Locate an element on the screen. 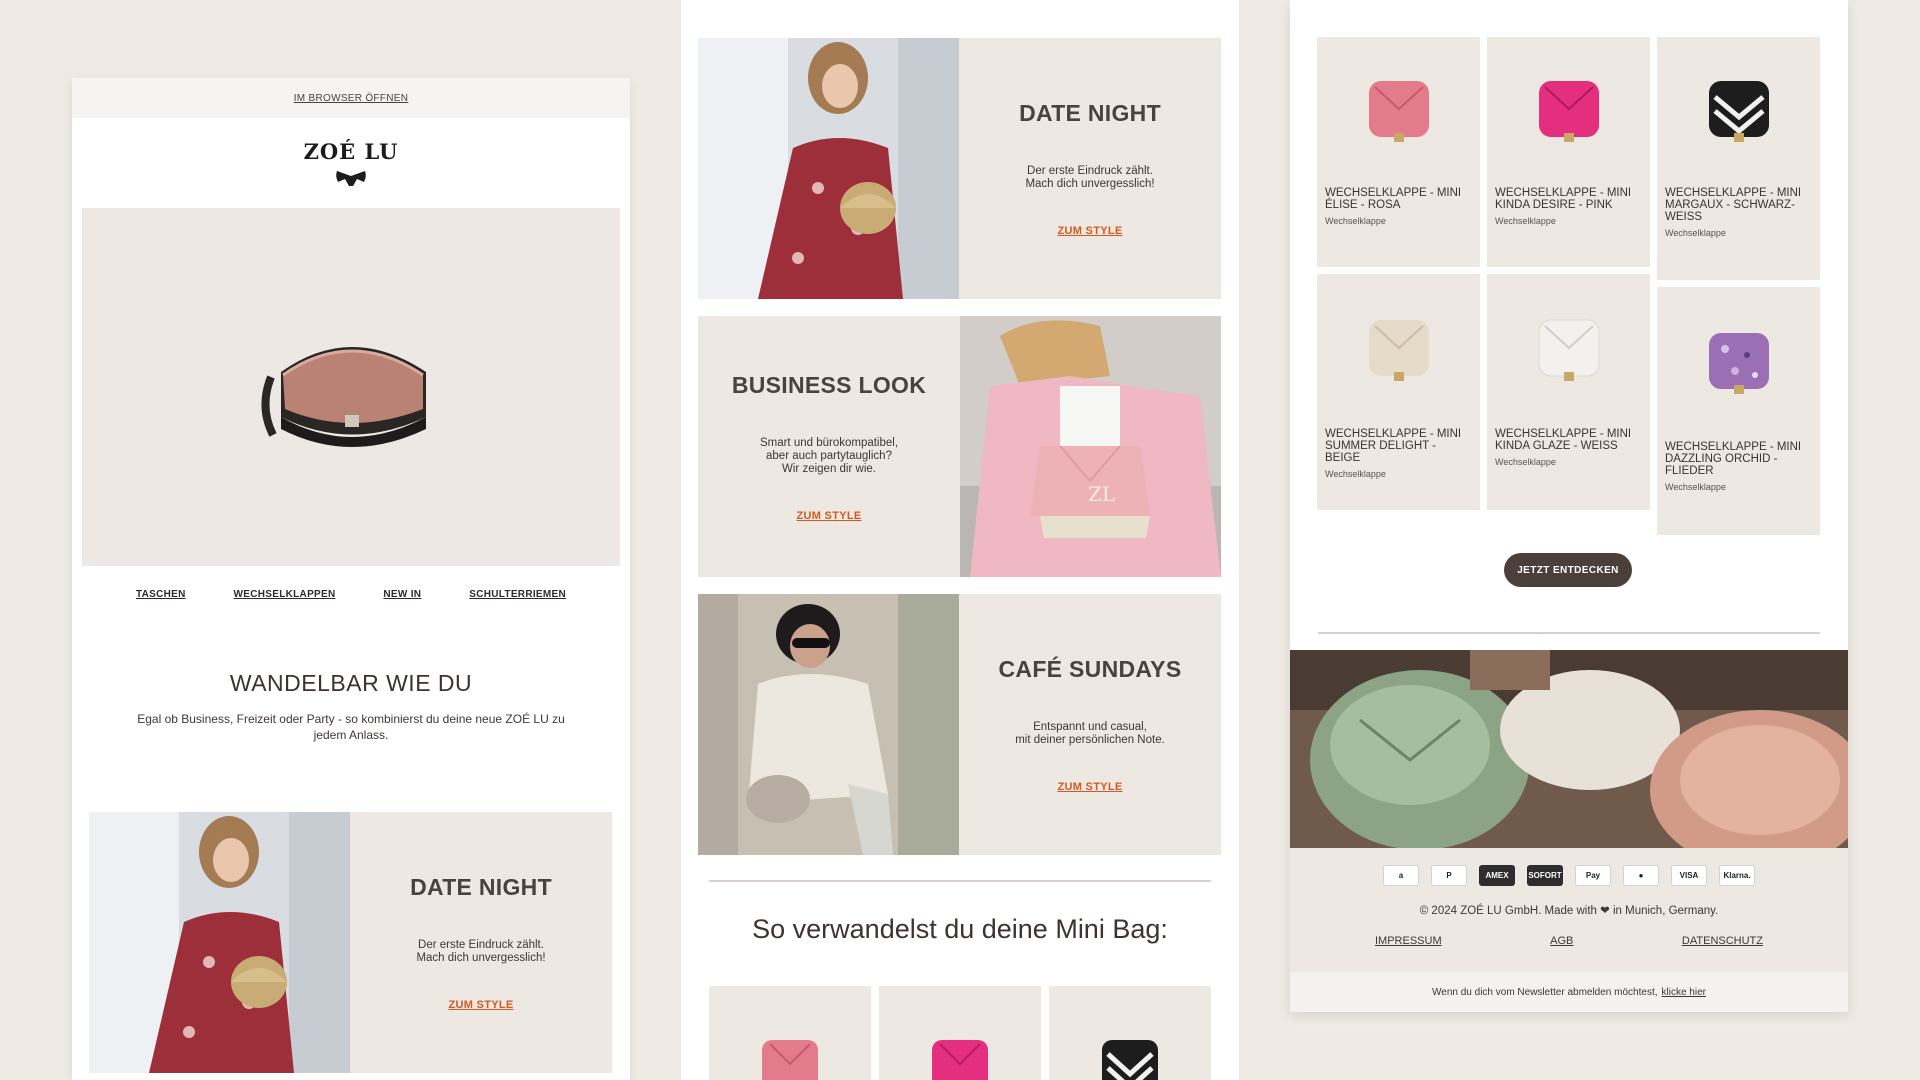  cafe-sundays-title: CAFÉ SUNDAYS is located at coordinates (1090, 669).